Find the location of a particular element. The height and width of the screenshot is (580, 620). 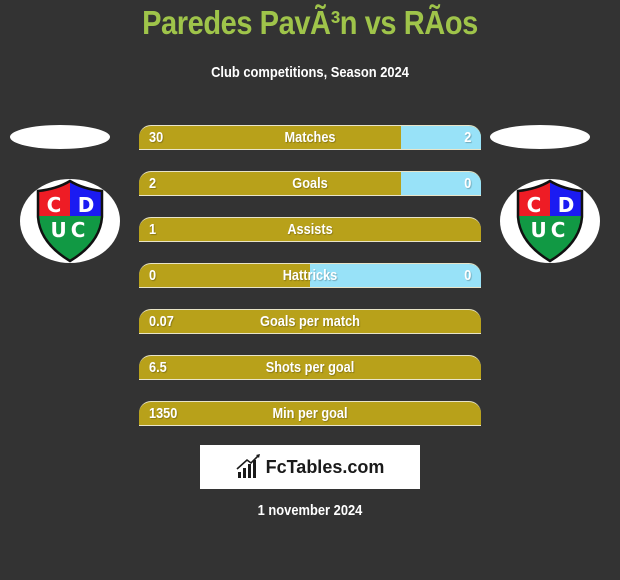

brand-name: FcTables.com is located at coordinates (325, 466).